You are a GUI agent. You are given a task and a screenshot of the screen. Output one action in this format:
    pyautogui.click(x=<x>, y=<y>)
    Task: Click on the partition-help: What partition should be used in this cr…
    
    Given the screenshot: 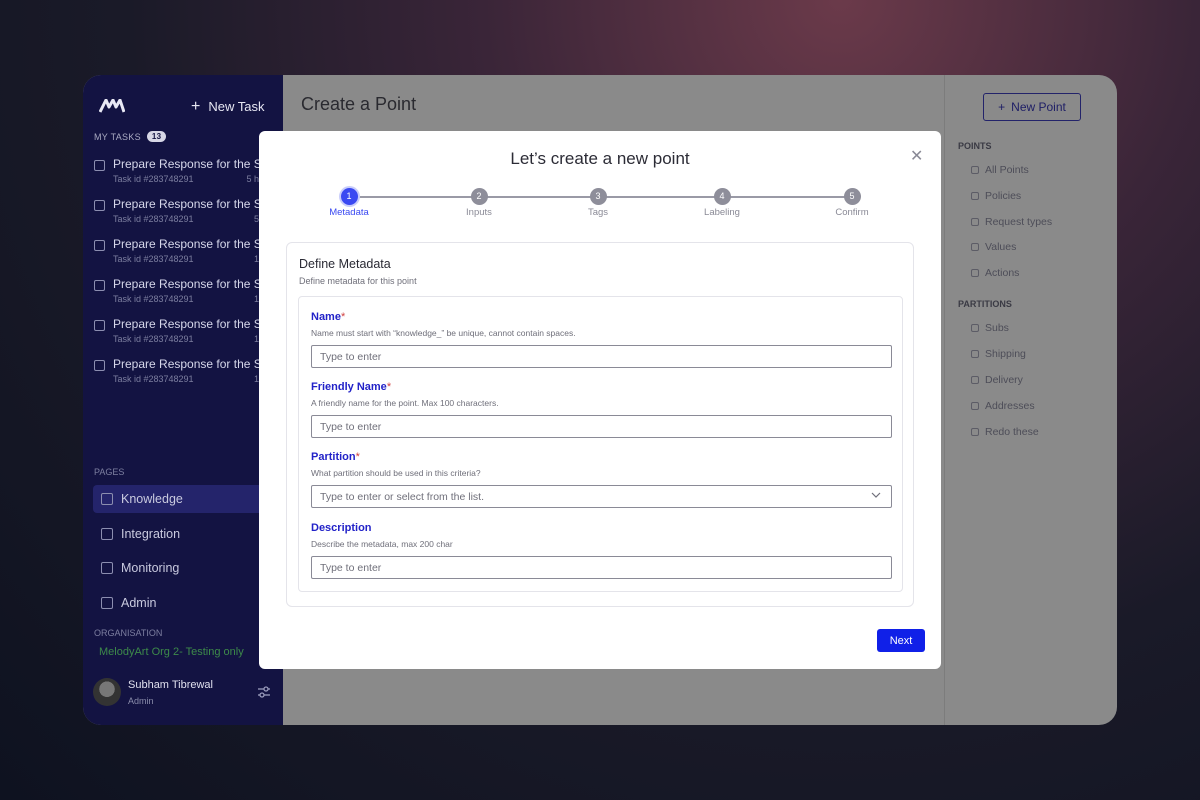 What is the action you would take?
    pyautogui.click(x=396, y=473)
    